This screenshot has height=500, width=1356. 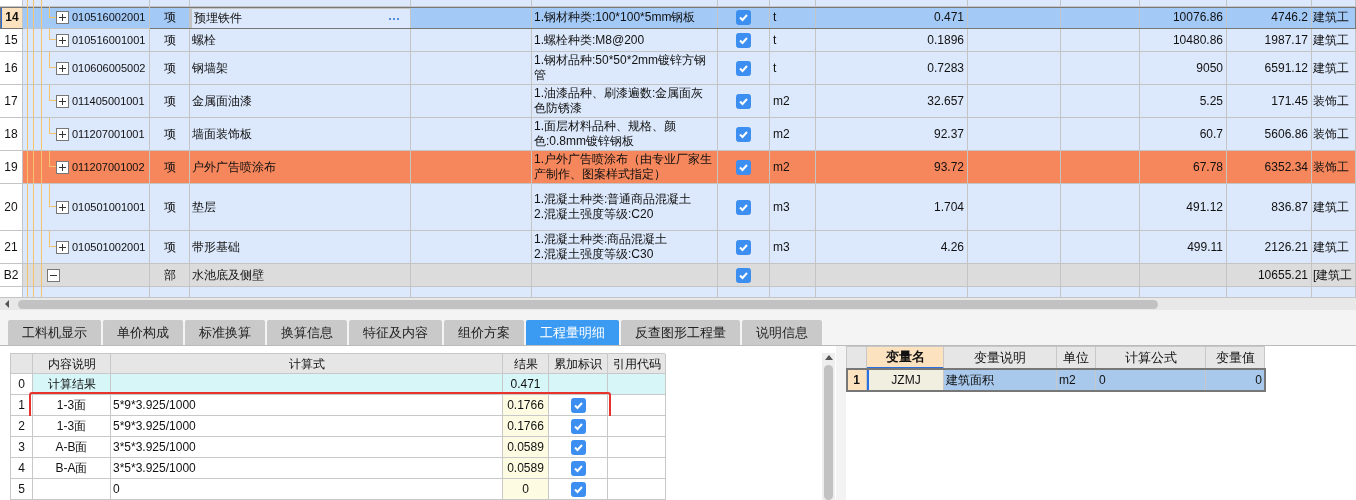 I want to click on result-cell-text: 0, so click(x=525, y=489).